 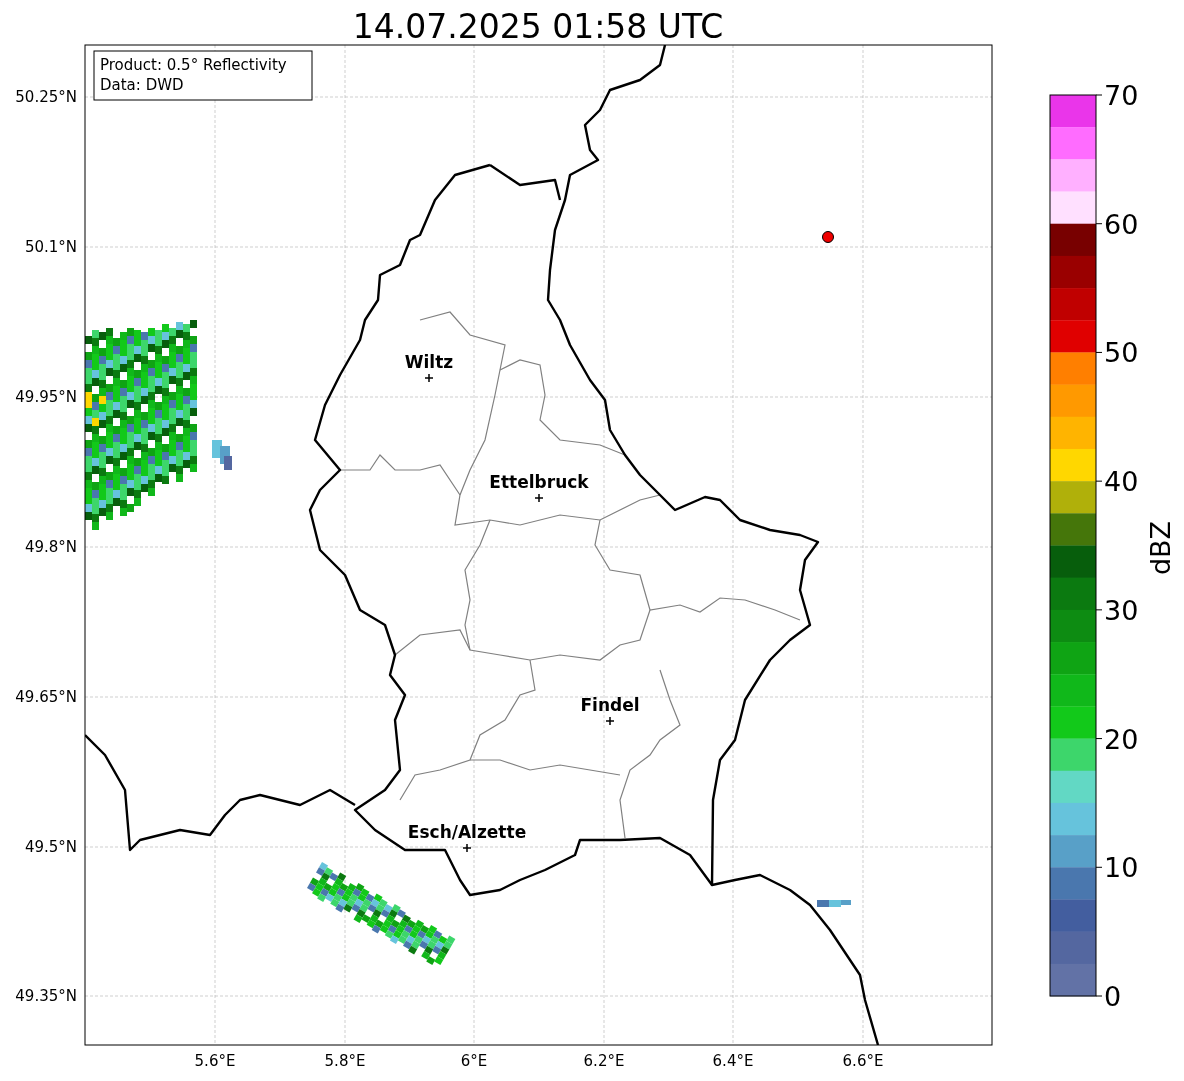 What do you see at coordinates (429, 362) in the screenshot?
I see `place-label: Wiltz` at bounding box center [429, 362].